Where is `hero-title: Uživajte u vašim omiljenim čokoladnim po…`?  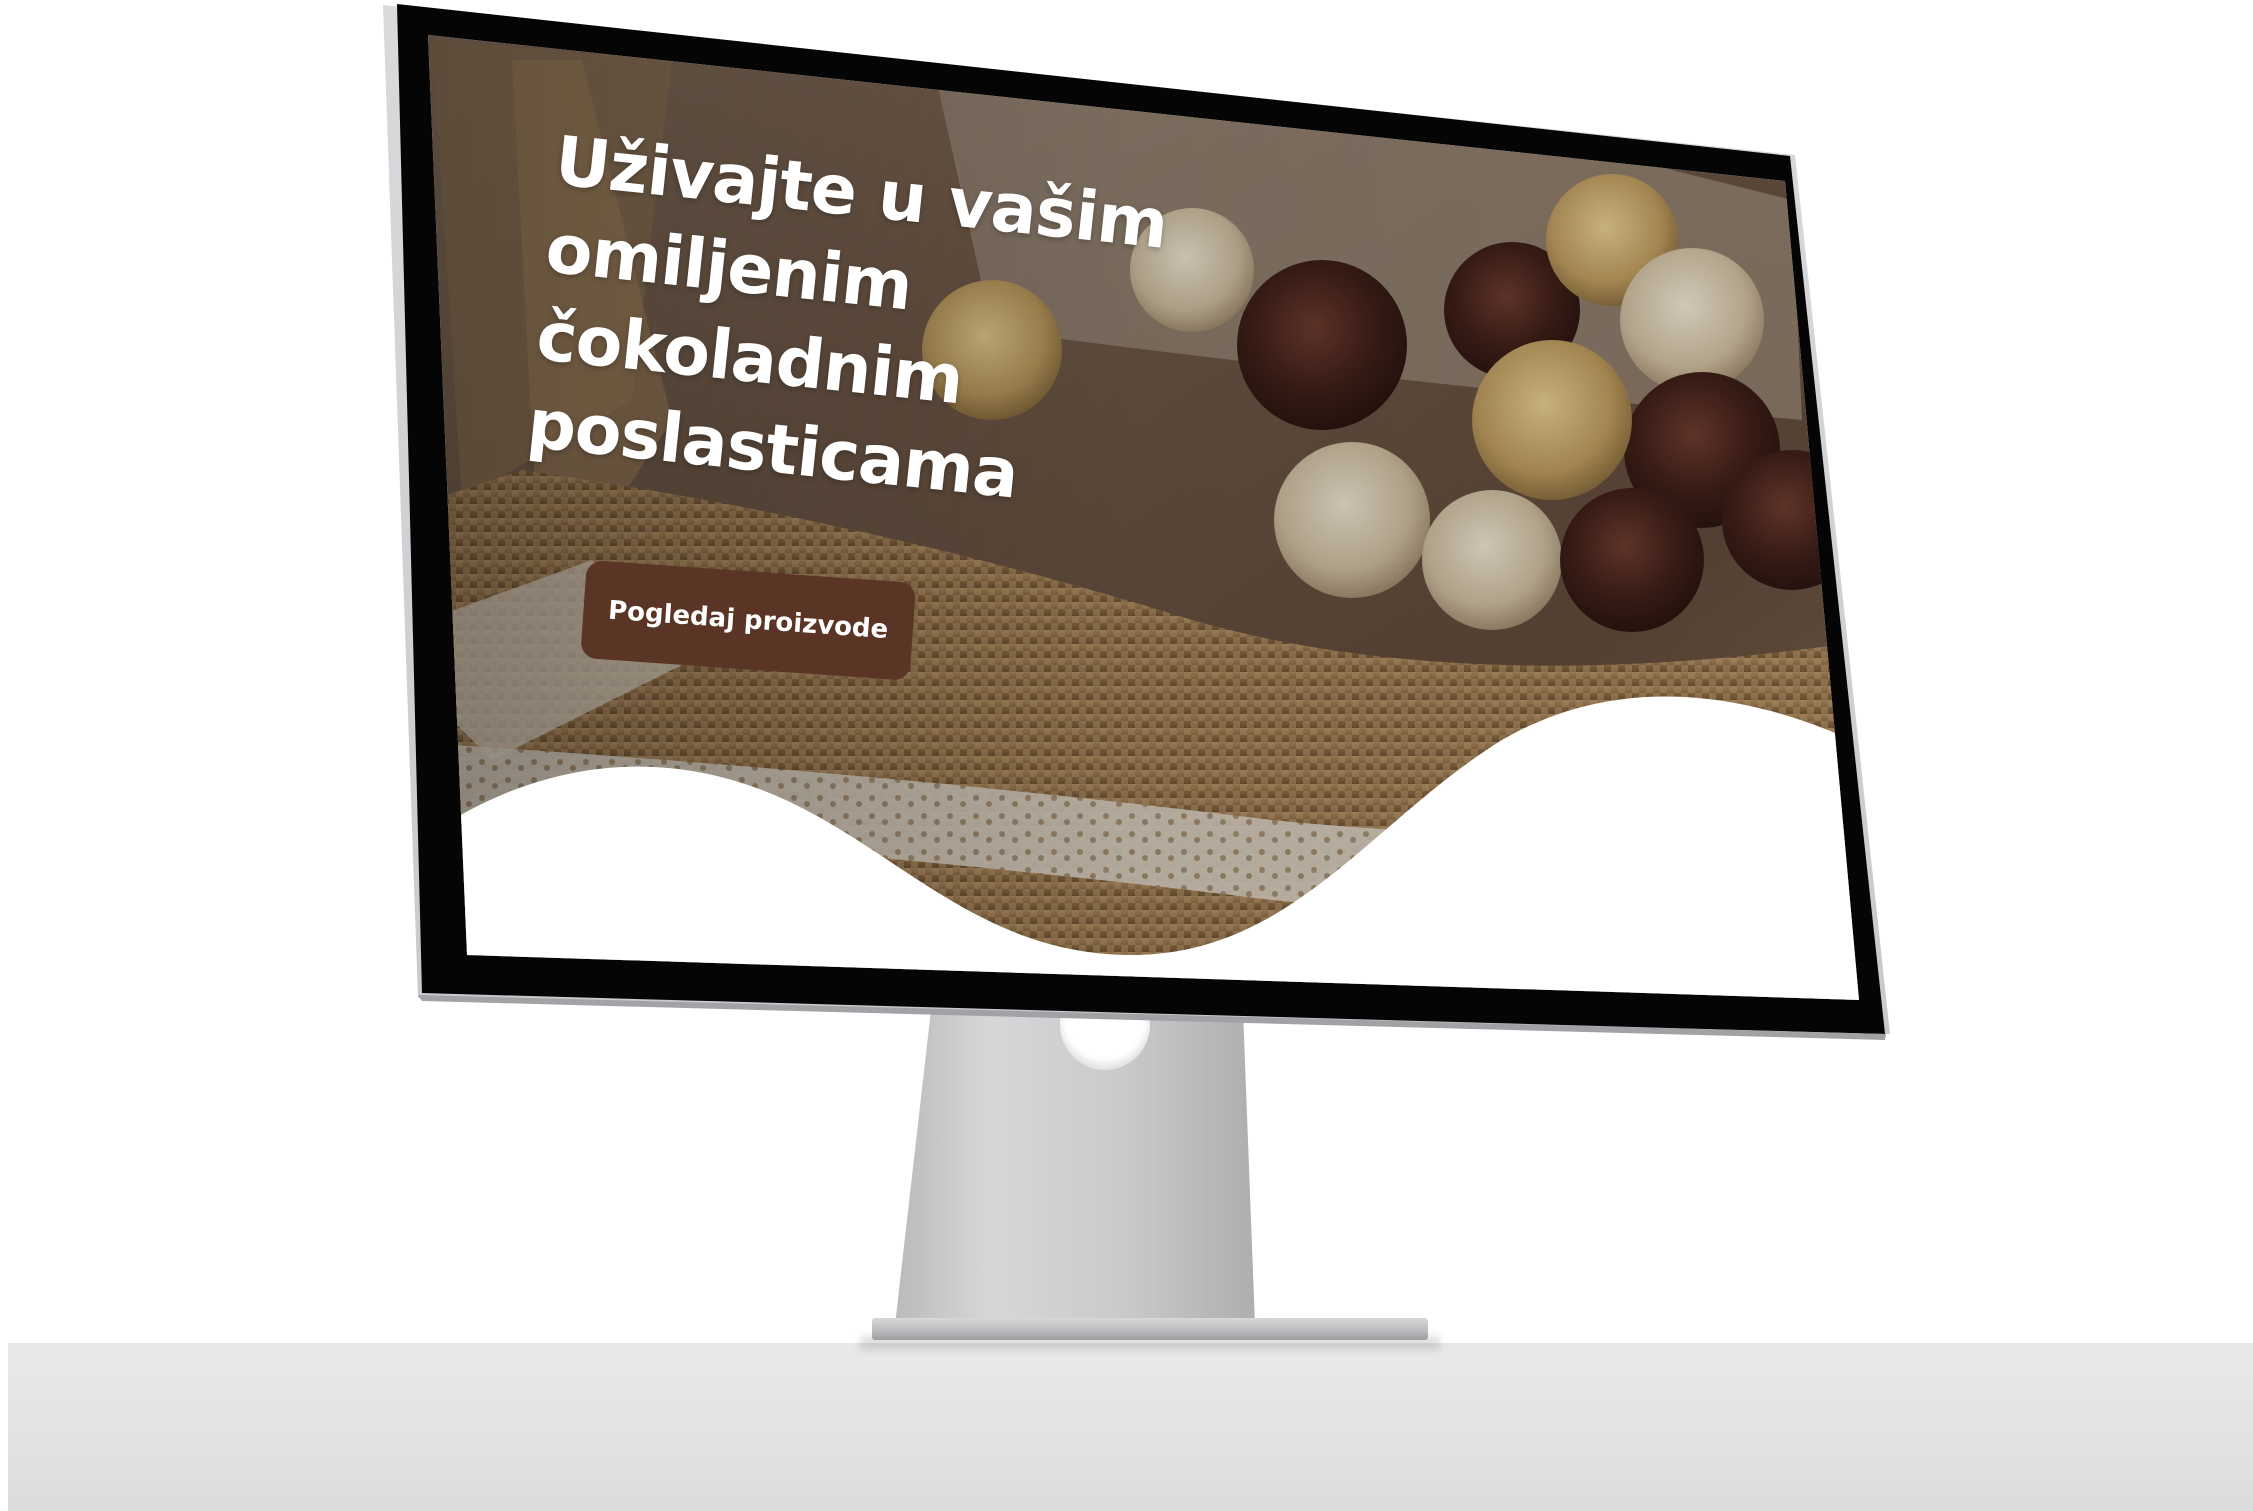
hero-title: Uživajte u vašim omiljenim čokoladnim po… is located at coordinates (859, 326).